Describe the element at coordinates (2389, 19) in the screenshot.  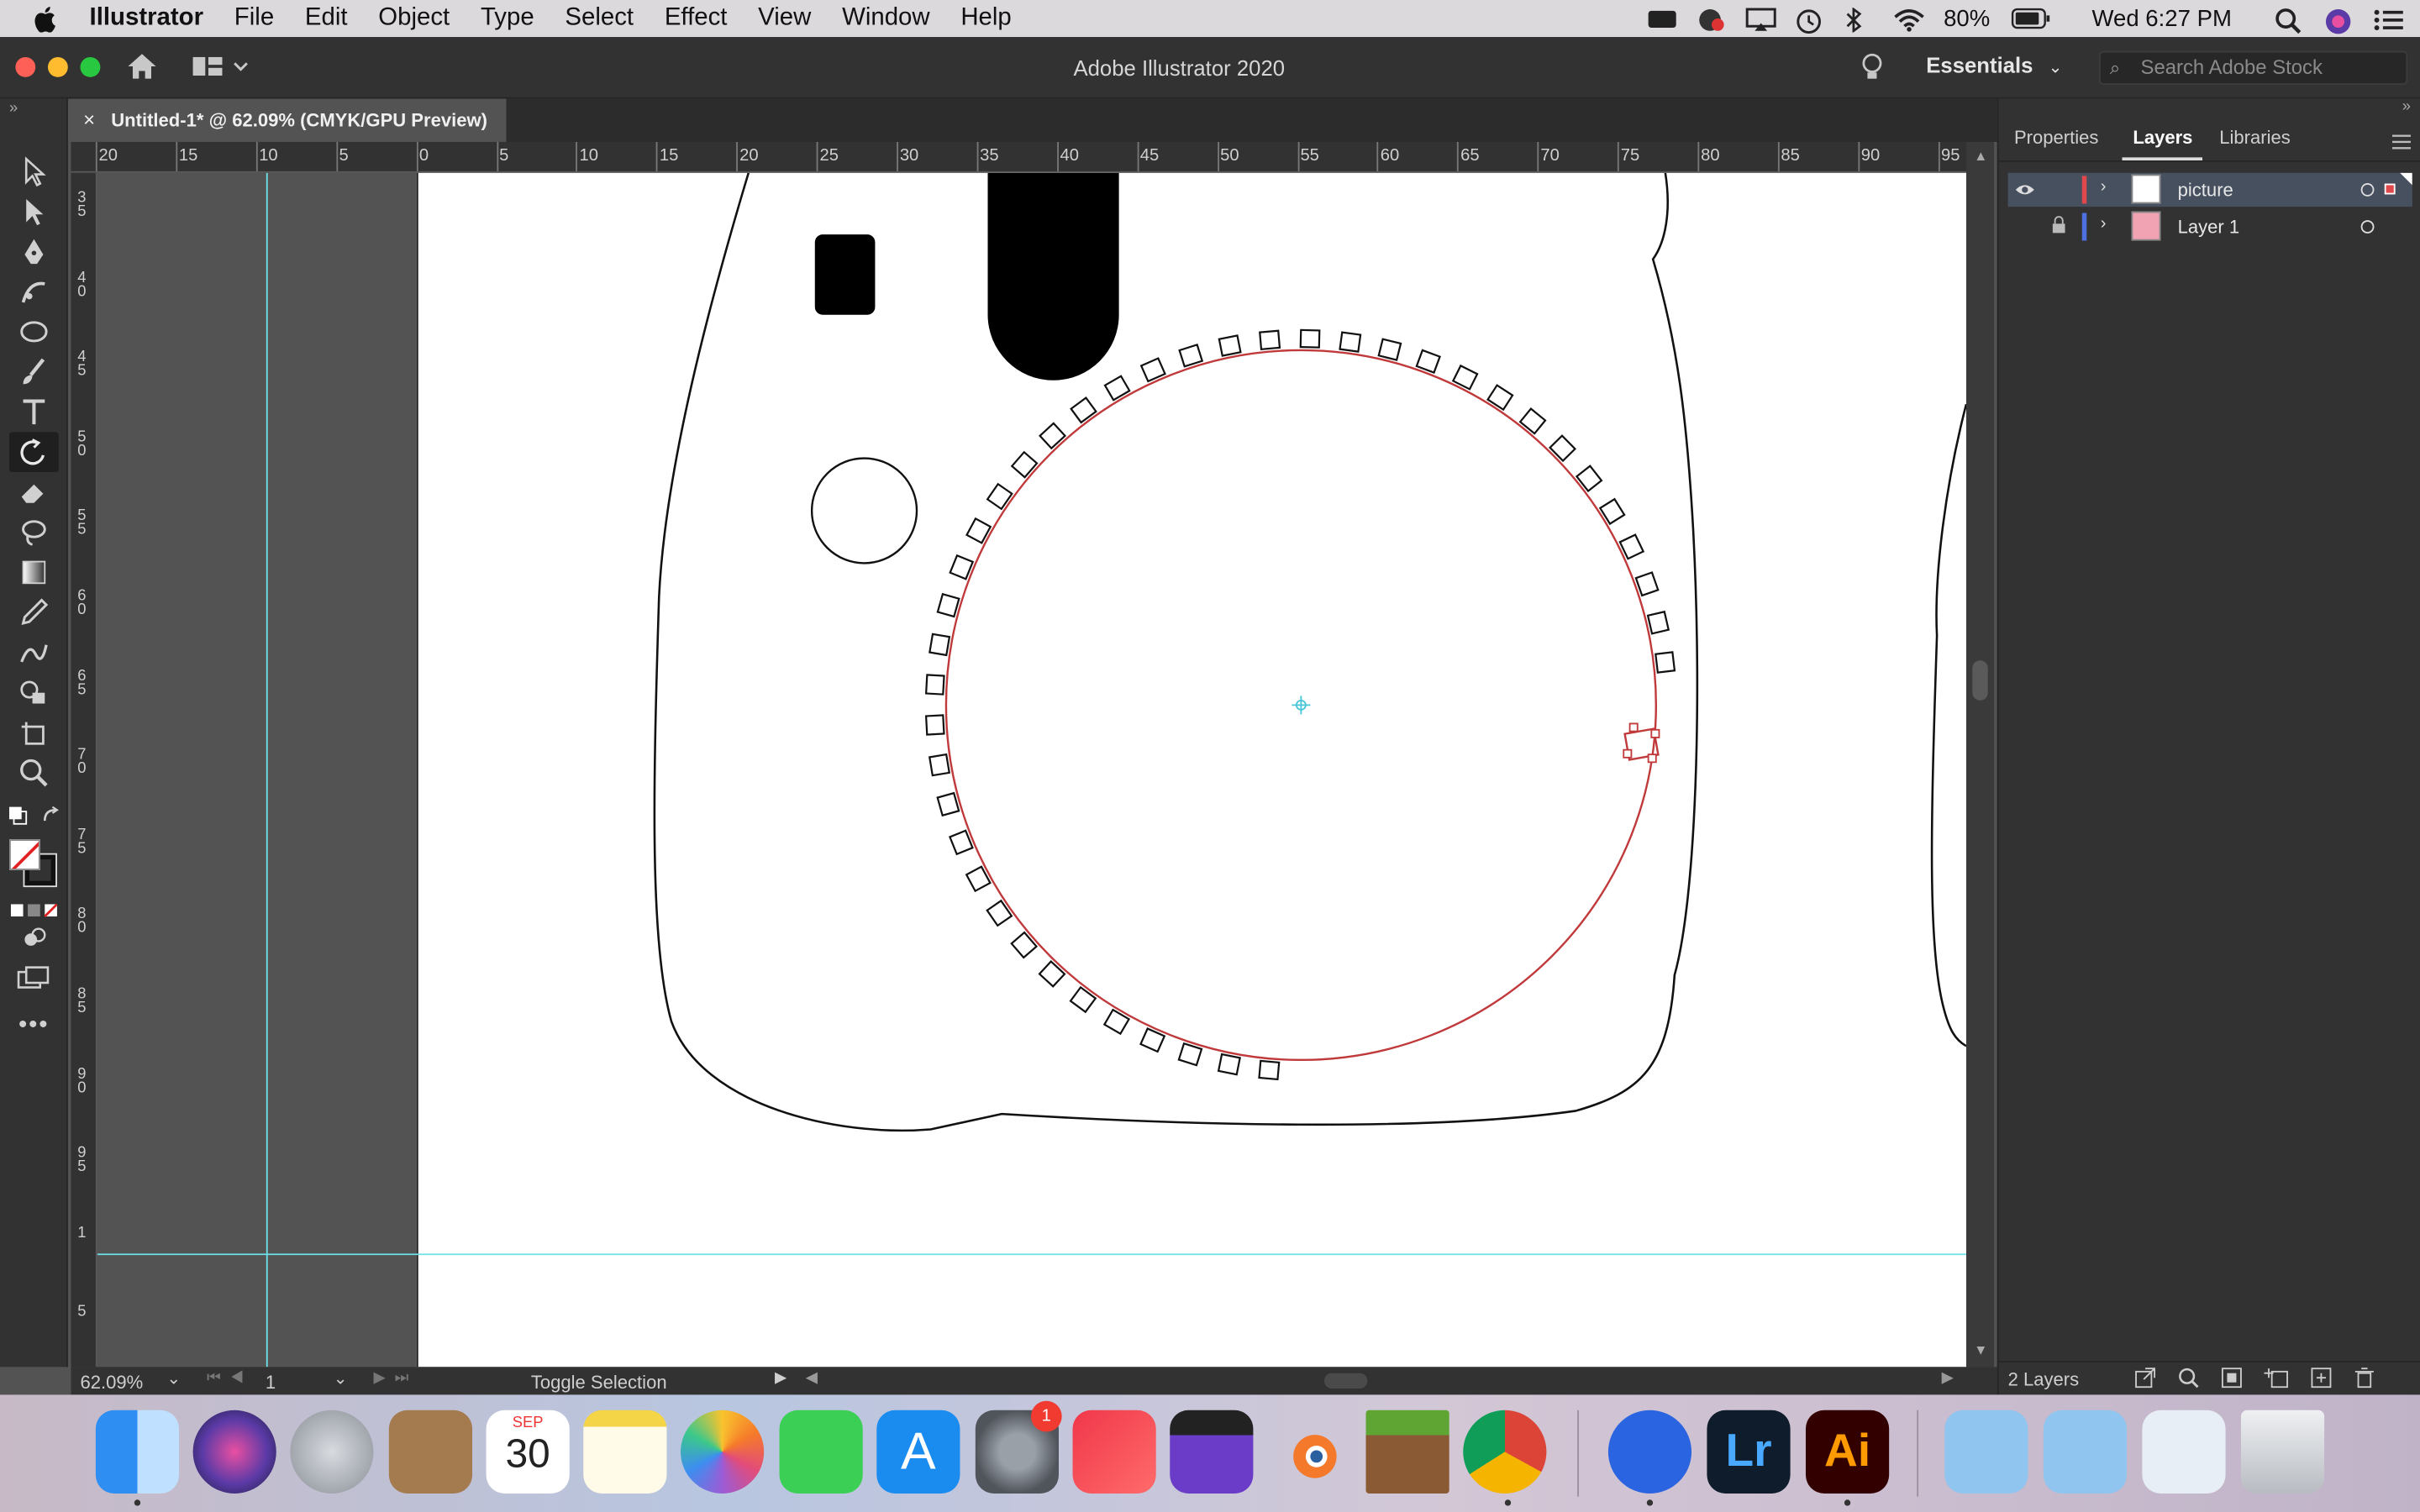
I see `notification-center-icon` at that location.